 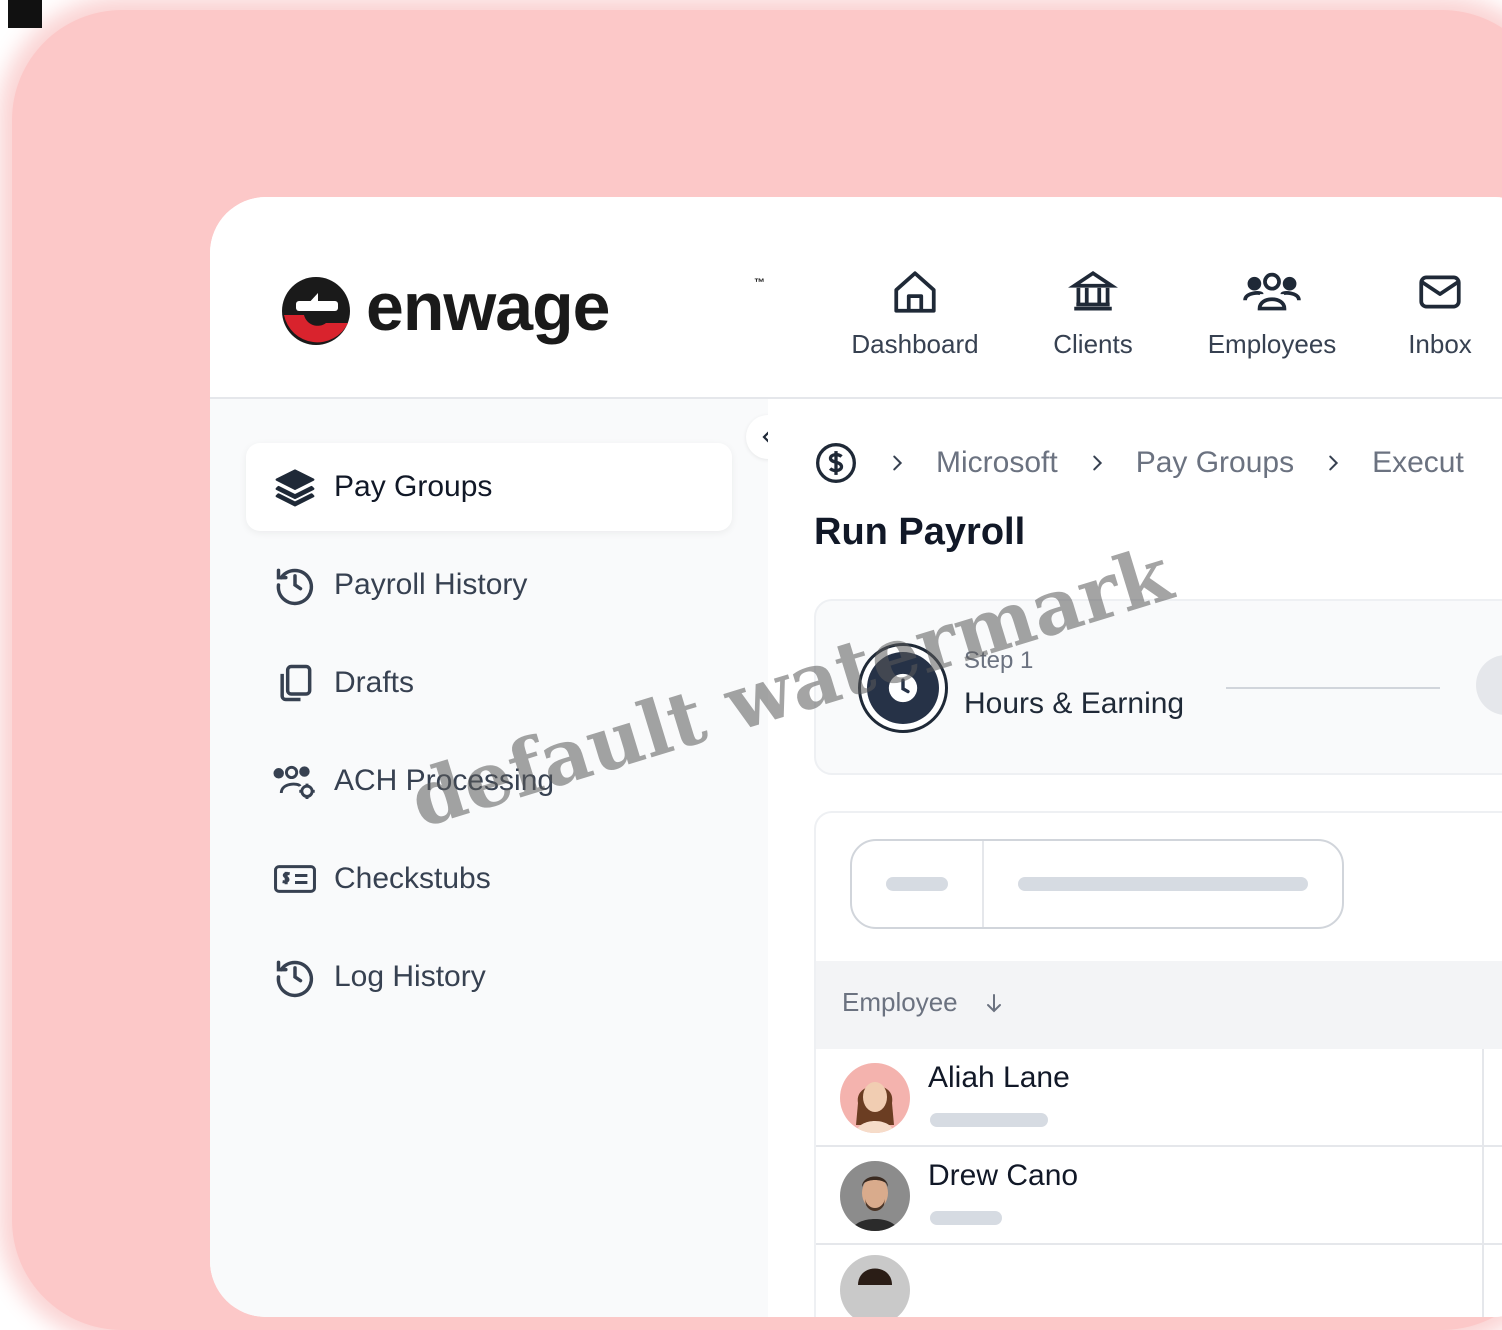 What do you see at coordinates (25, 14) in the screenshot?
I see `corner-mark` at bounding box center [25, 14].